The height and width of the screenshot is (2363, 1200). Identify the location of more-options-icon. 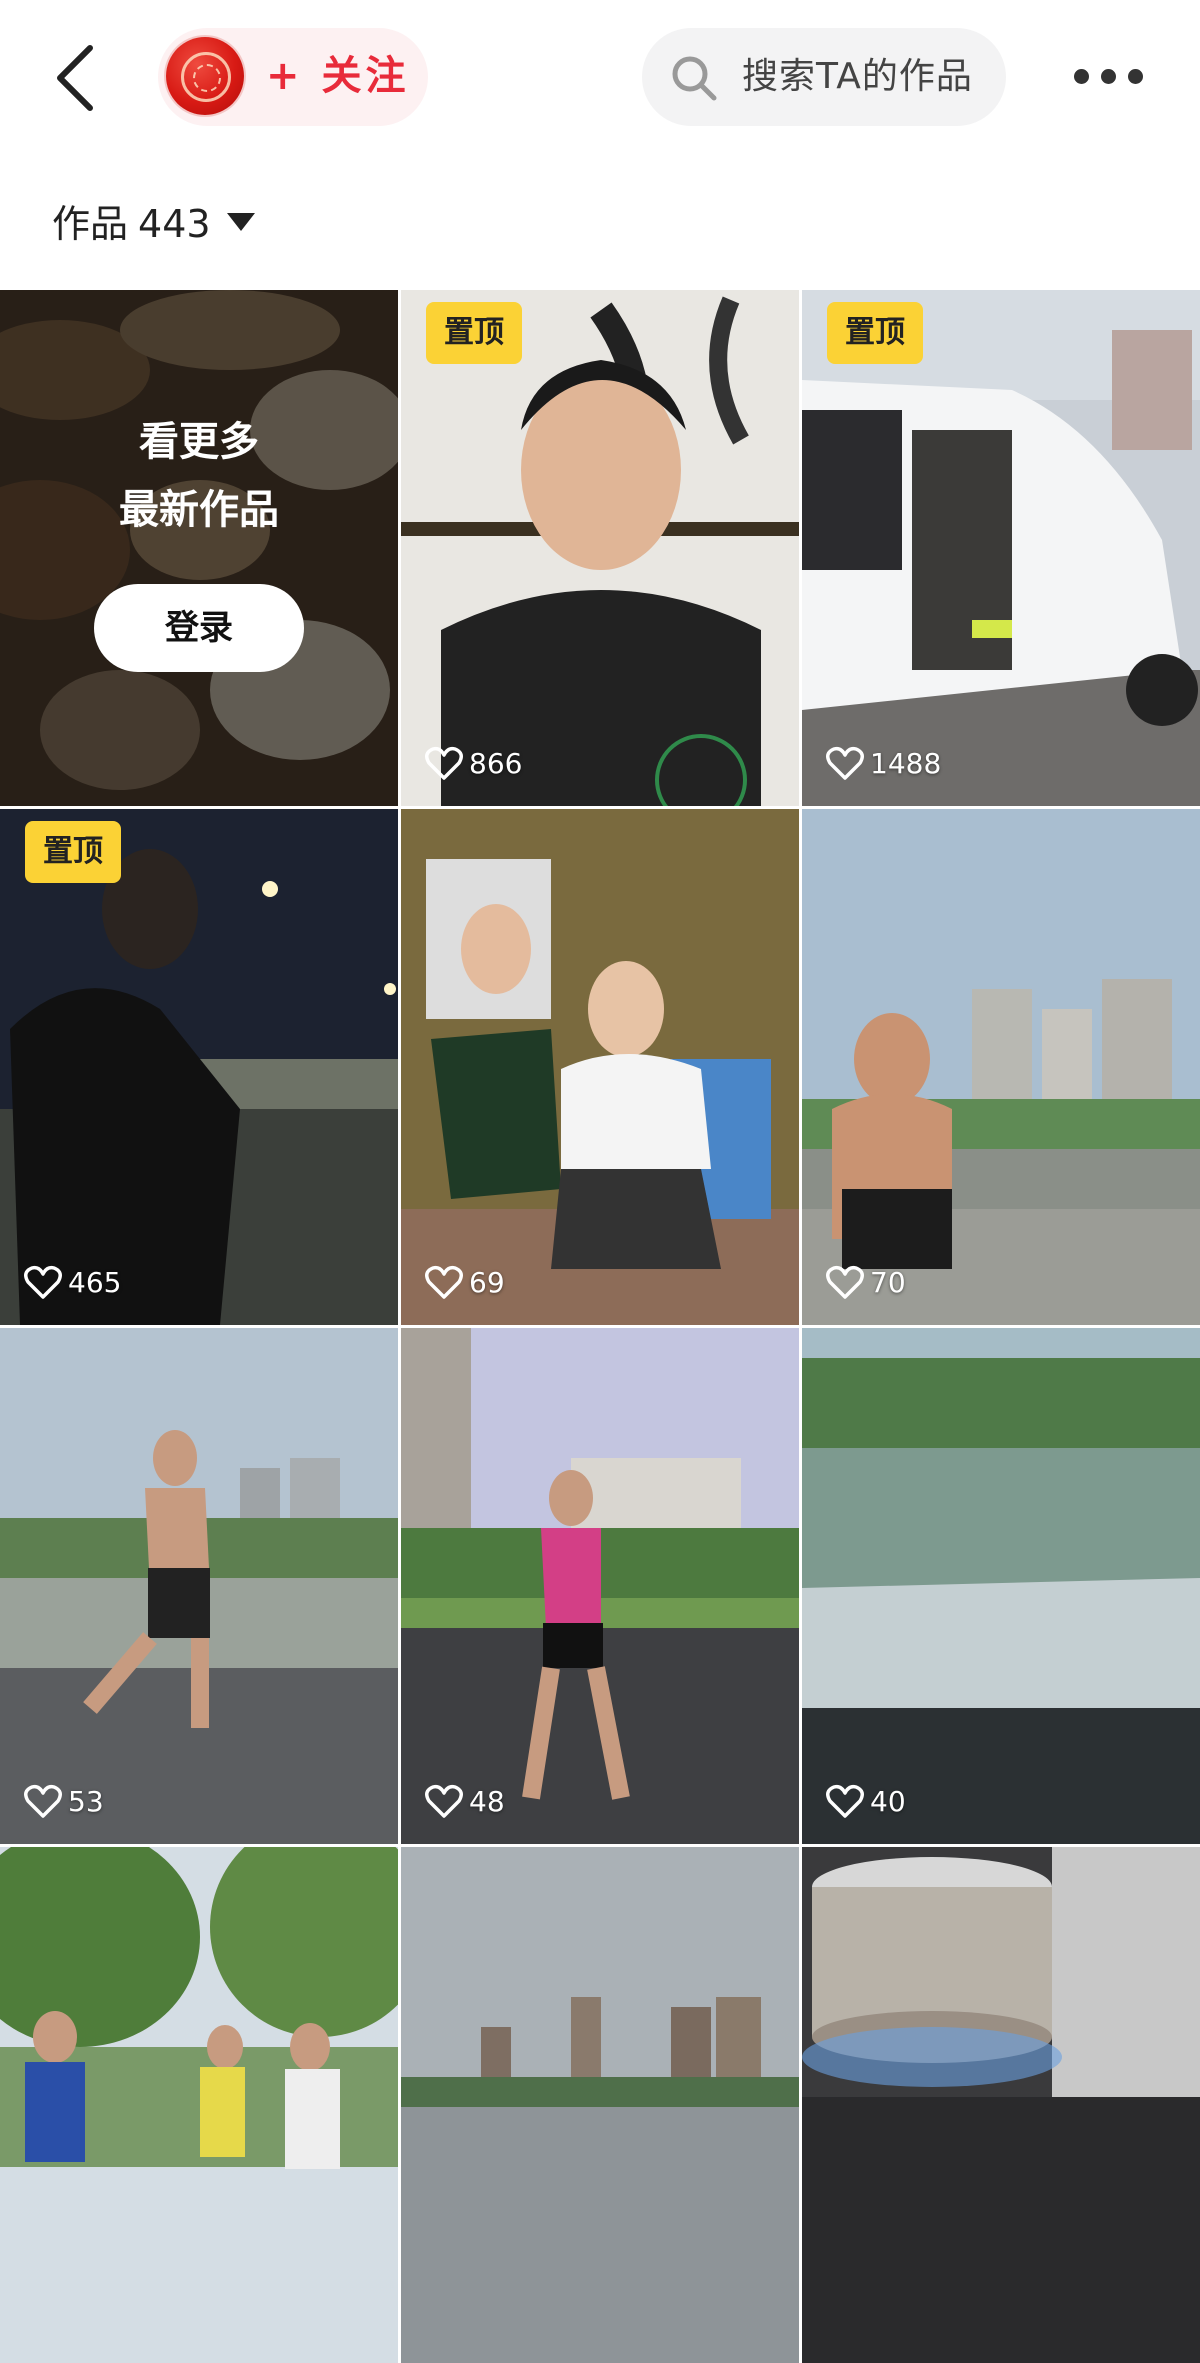
(1109, 77).